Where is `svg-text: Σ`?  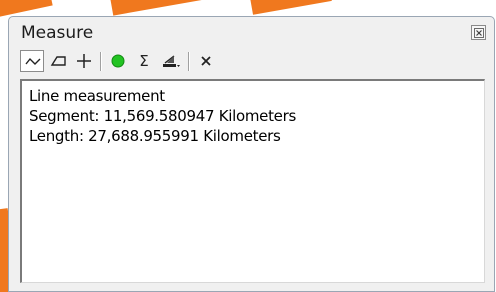 svg-text: Σ is located at coordinates (143, 61).